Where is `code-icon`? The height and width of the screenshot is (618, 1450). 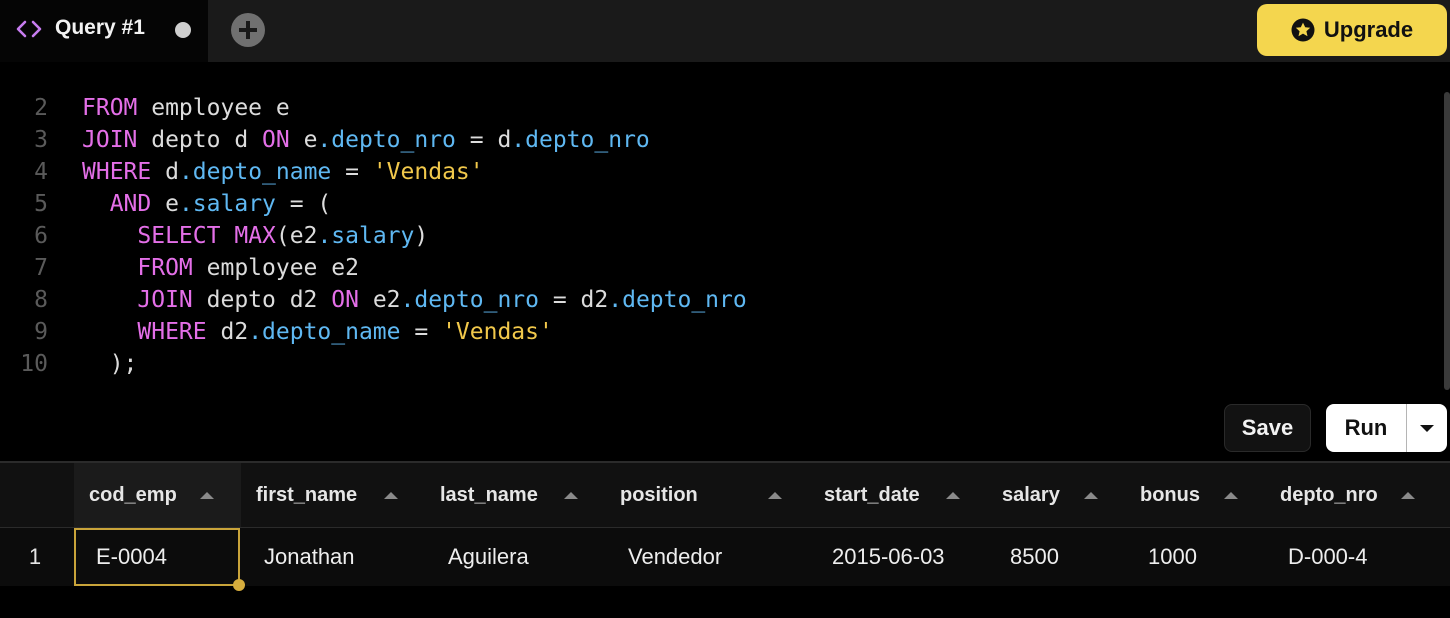 code-icon is located at coordinates (29, 29).